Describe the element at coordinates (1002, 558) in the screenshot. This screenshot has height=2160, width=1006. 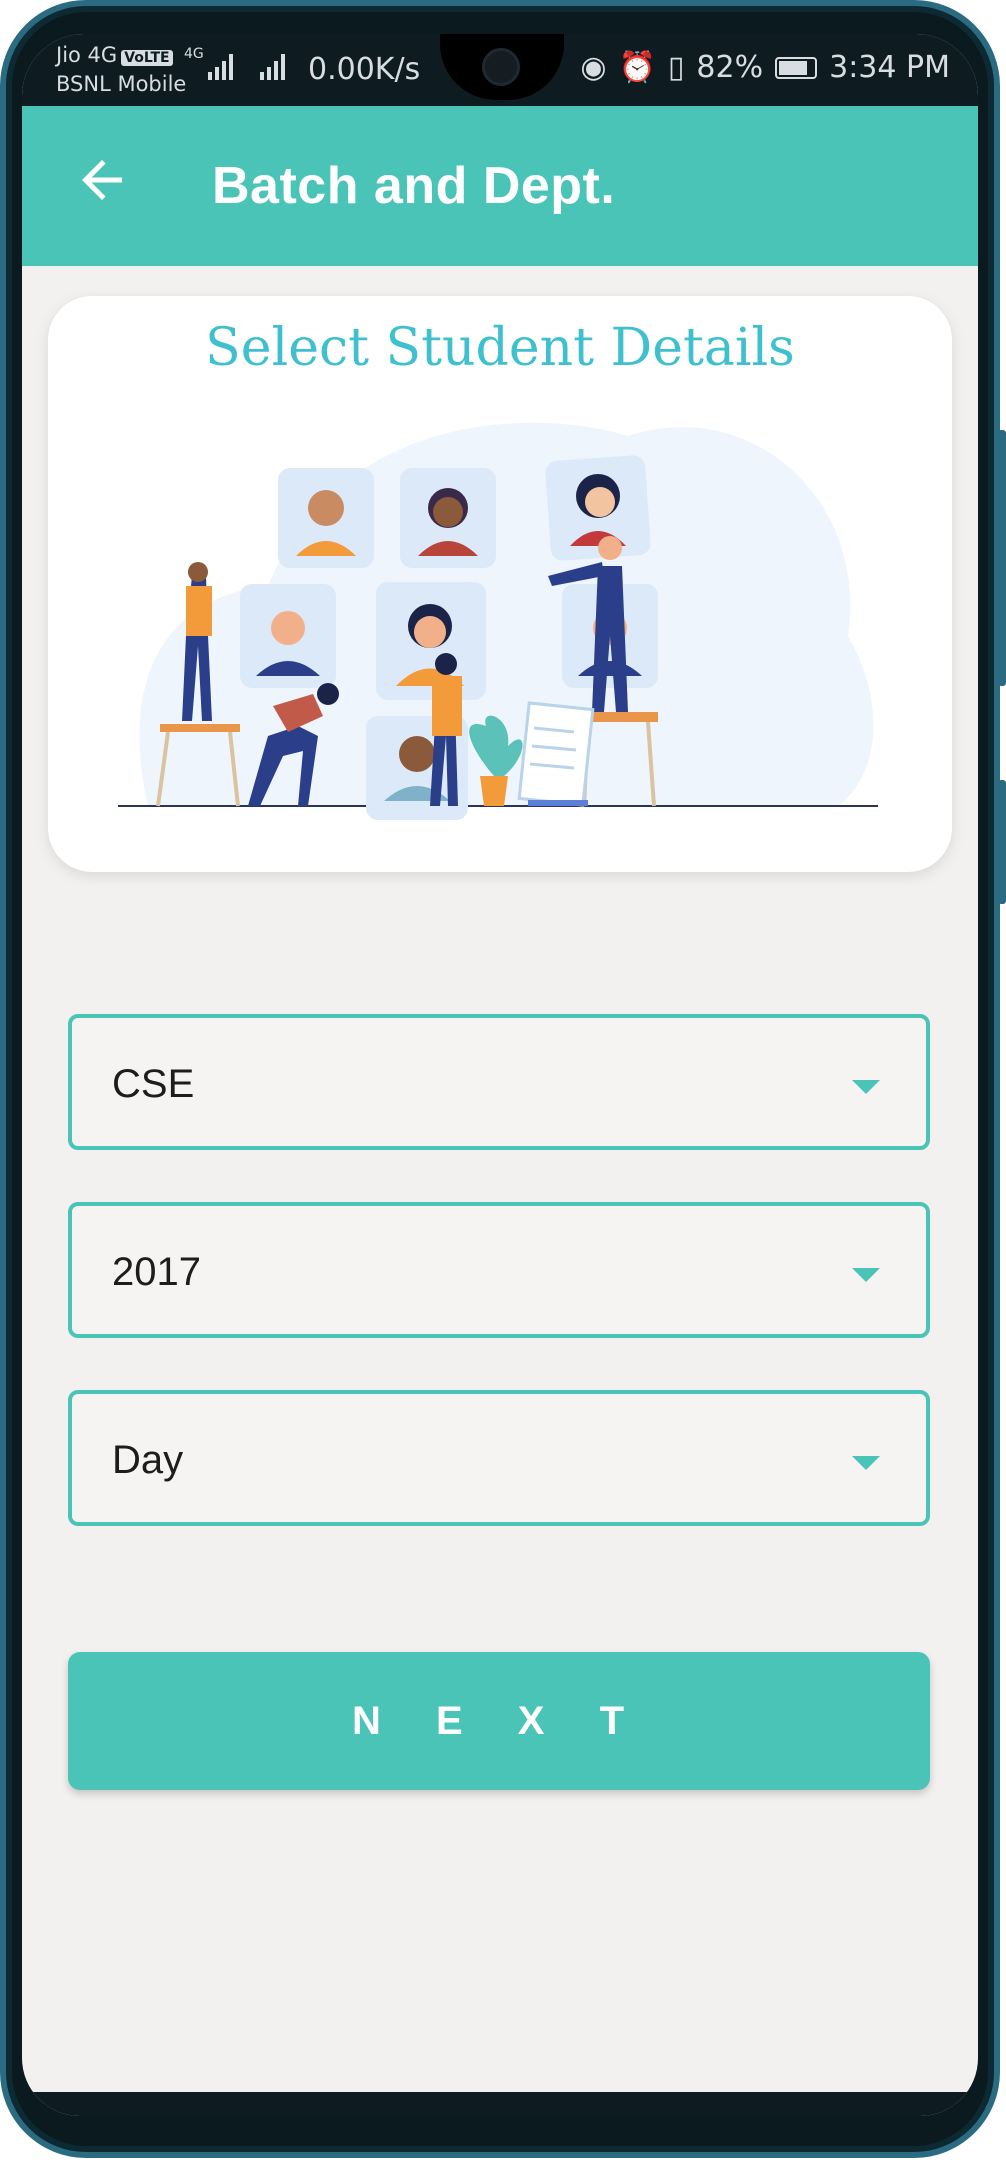
I see `volume-button` at that location.